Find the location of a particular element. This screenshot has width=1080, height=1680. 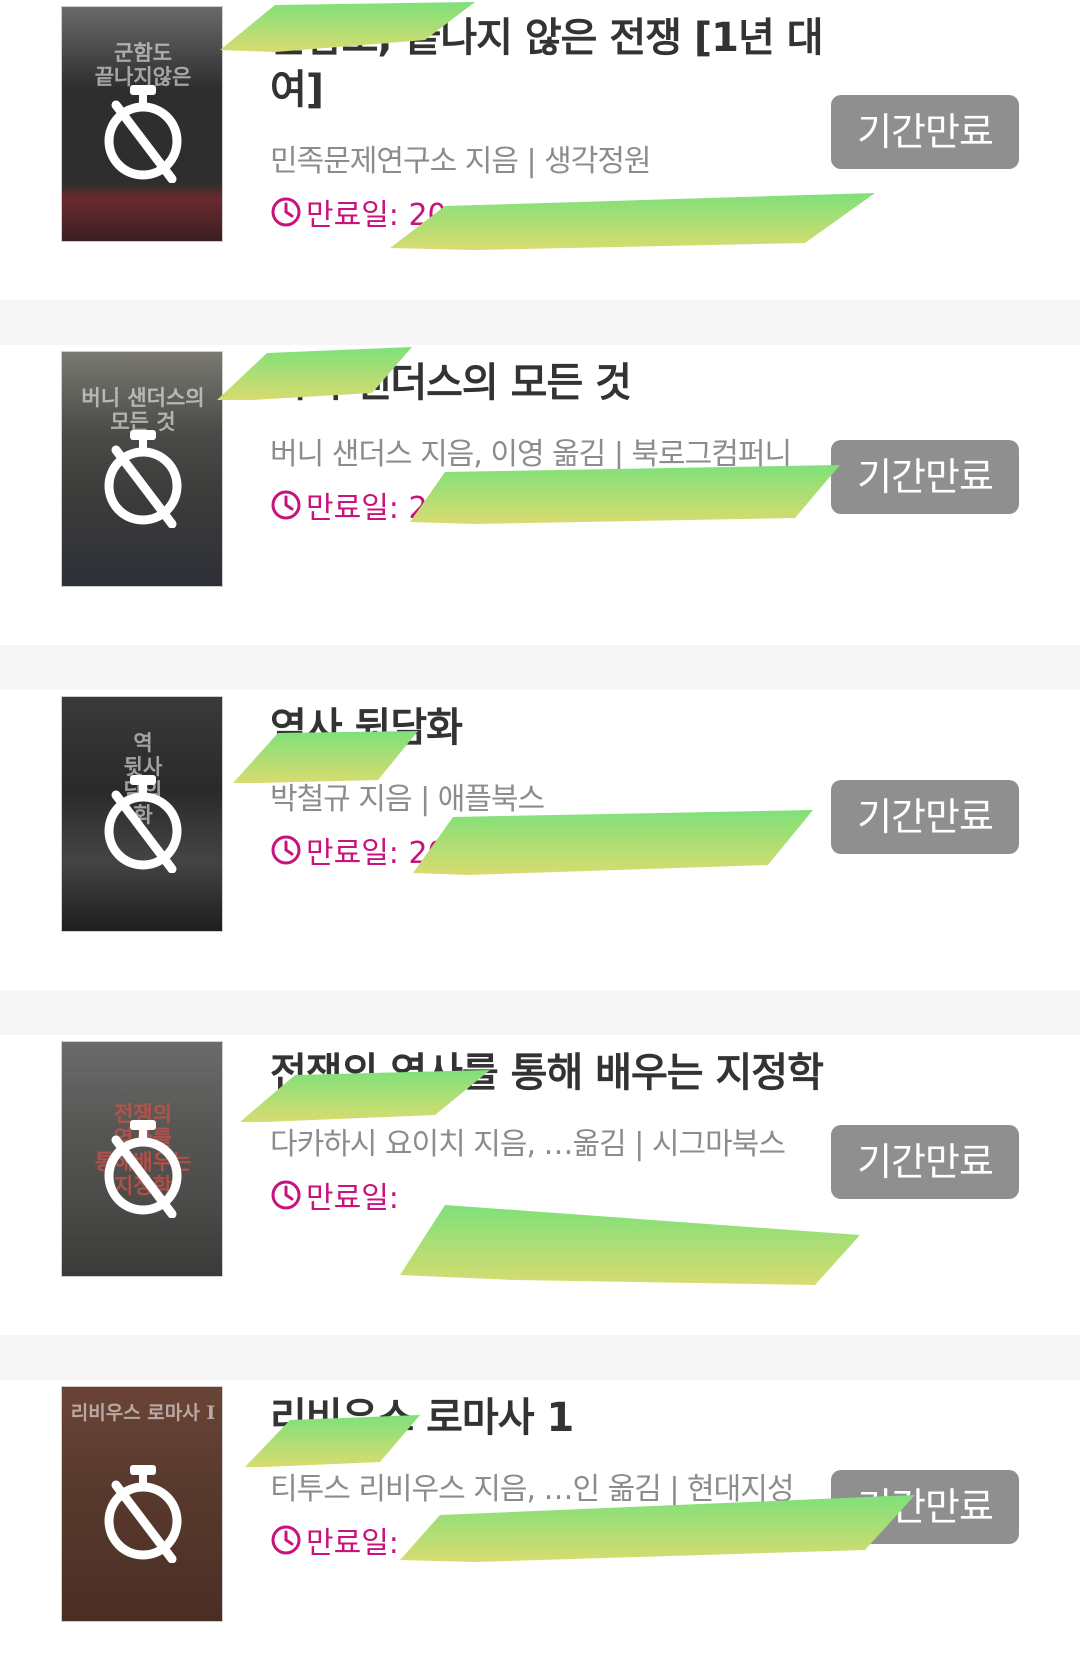

book-cover: 버니 샌더스의 모든 것 is located at coordinates (142, 469).